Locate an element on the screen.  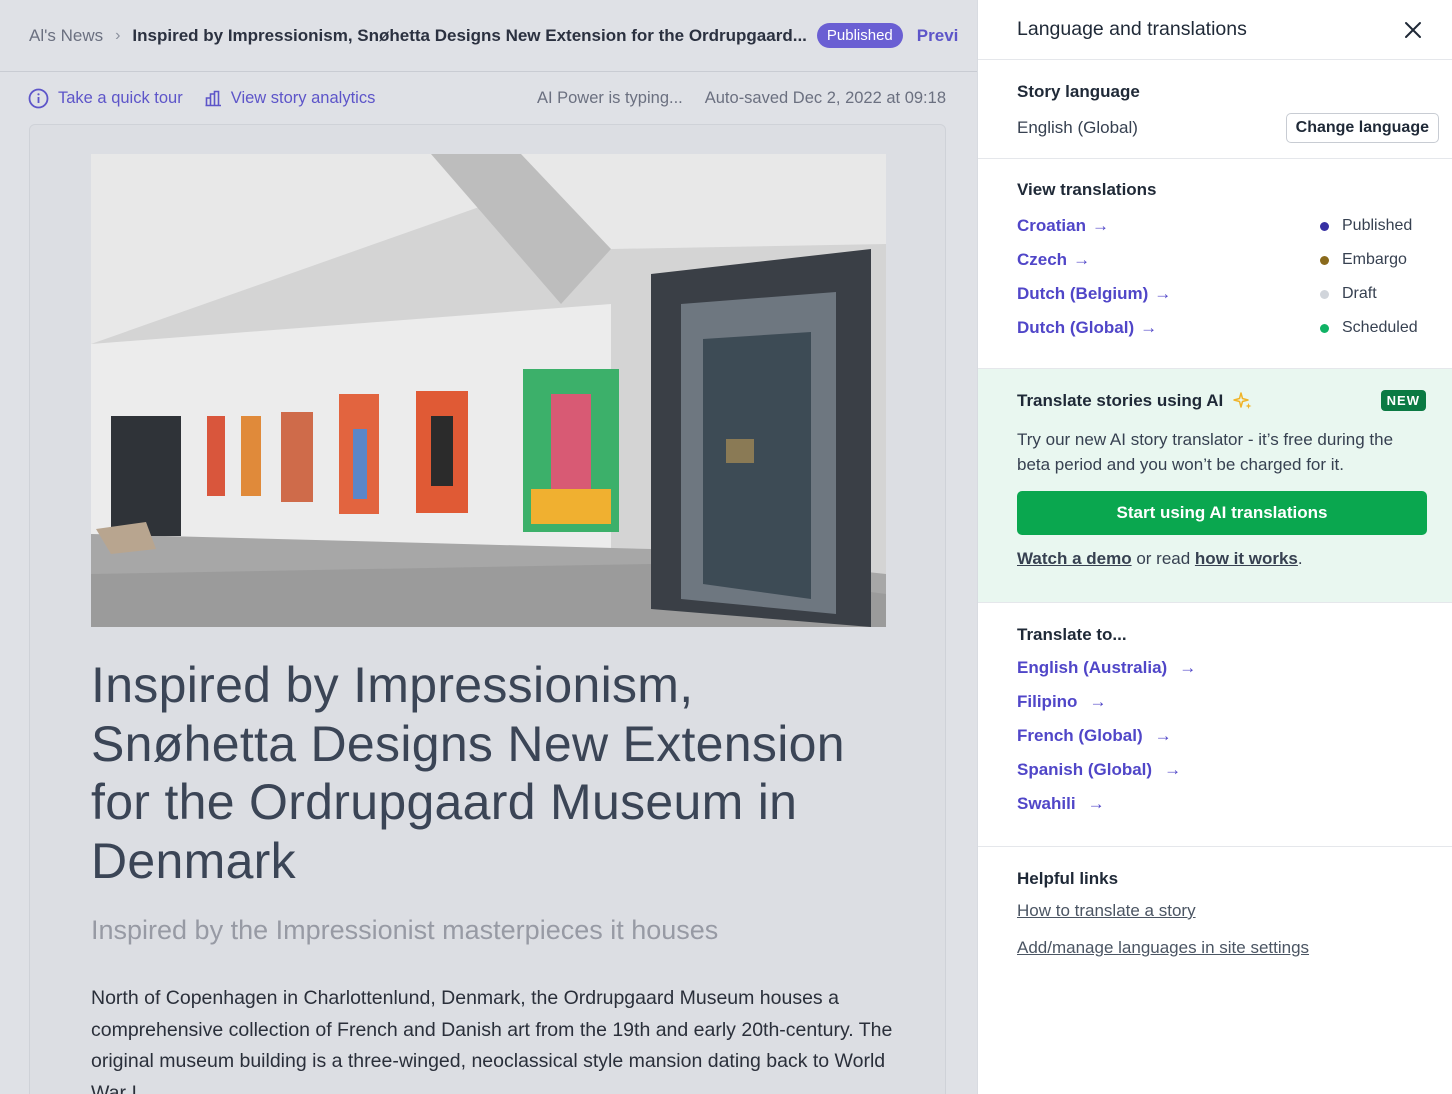
manage-languages-link: Add/manage languages in site settings is located at coordinates (1221, 948).